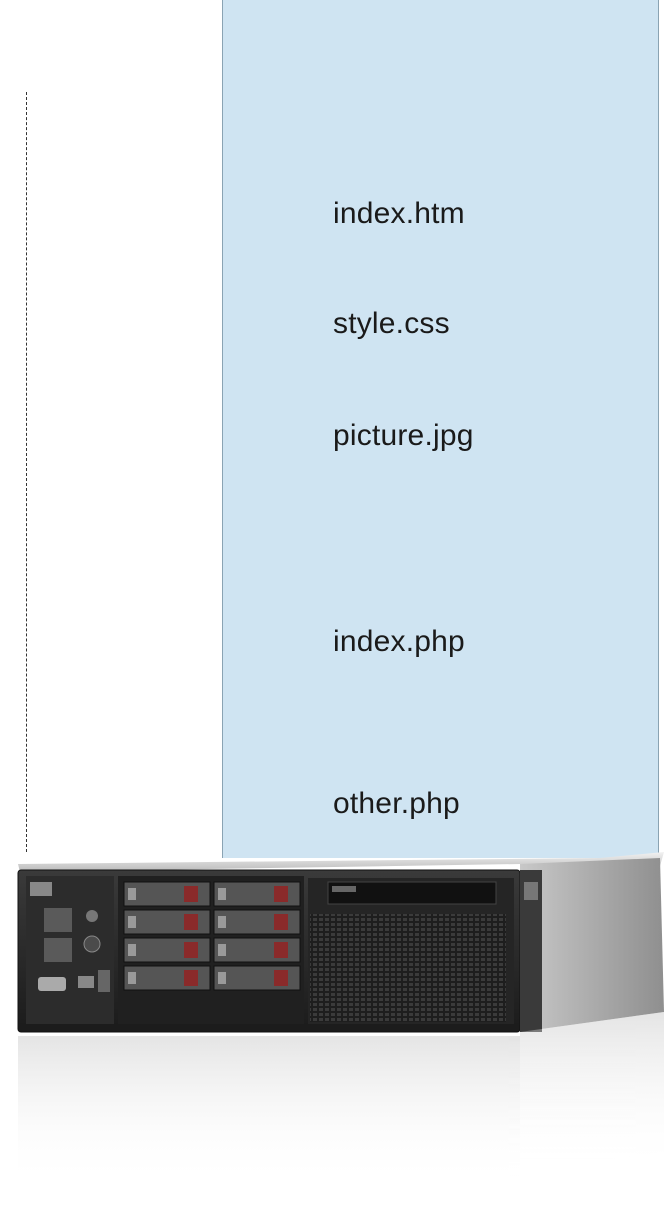 The width and height of the screenshot is (664, 1229). What do you see at coordinates (403, 435) in the screenshot?
I see `file-item: picture.jpg` at bounding box center [403, 435].